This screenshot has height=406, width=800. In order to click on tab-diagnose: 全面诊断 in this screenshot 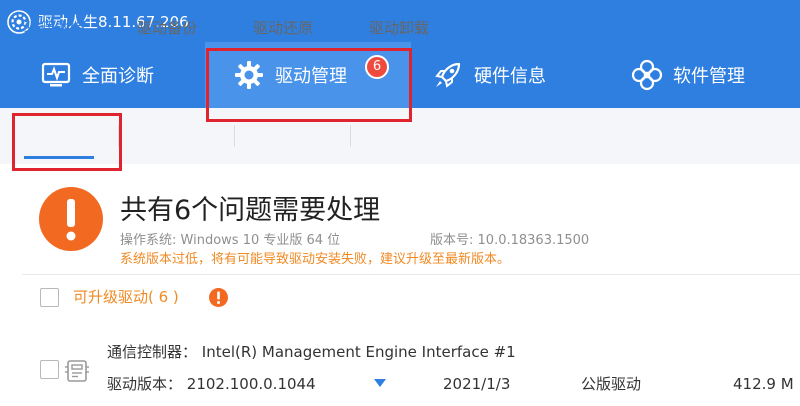, I will do `click(97, 75)`.